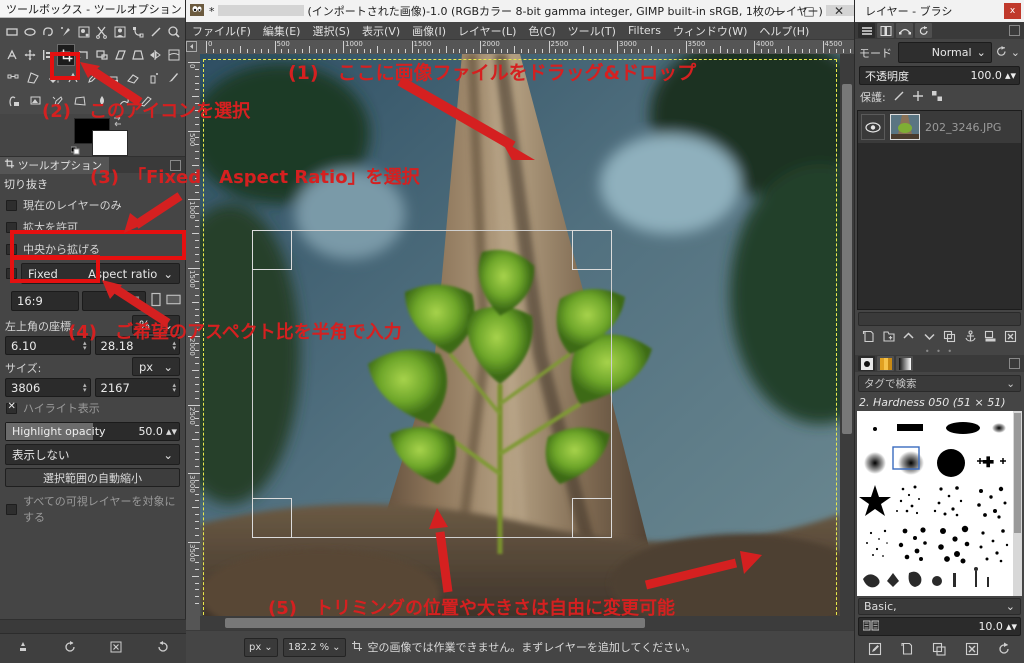 This screenshot has height=663, width=1024. I want to click on merge-down-icon, so click(990, 338).